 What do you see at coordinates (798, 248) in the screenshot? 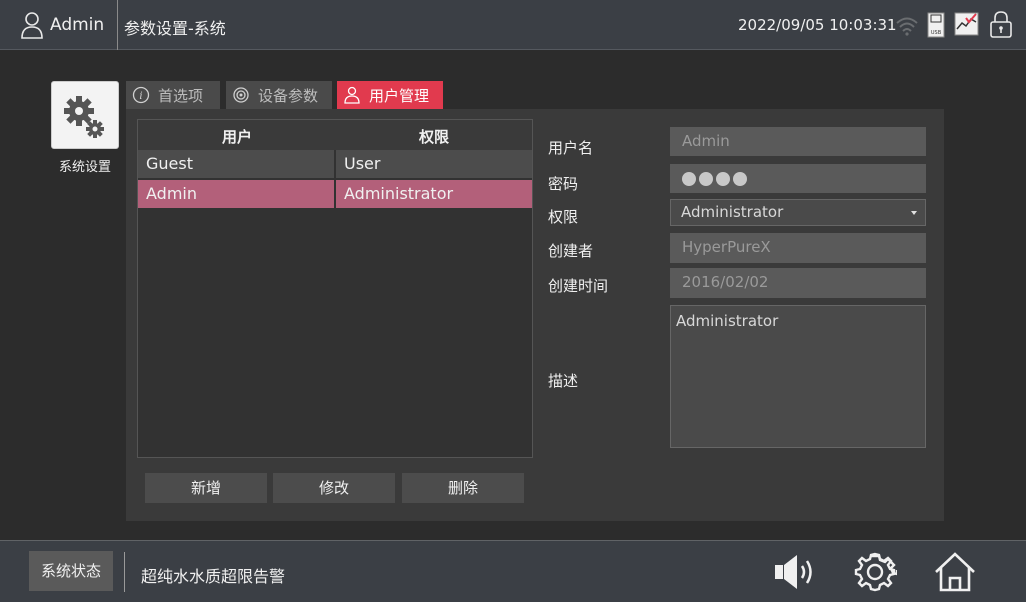
I see `creator-field: HyperPureX` at bounding box center [798, 248].